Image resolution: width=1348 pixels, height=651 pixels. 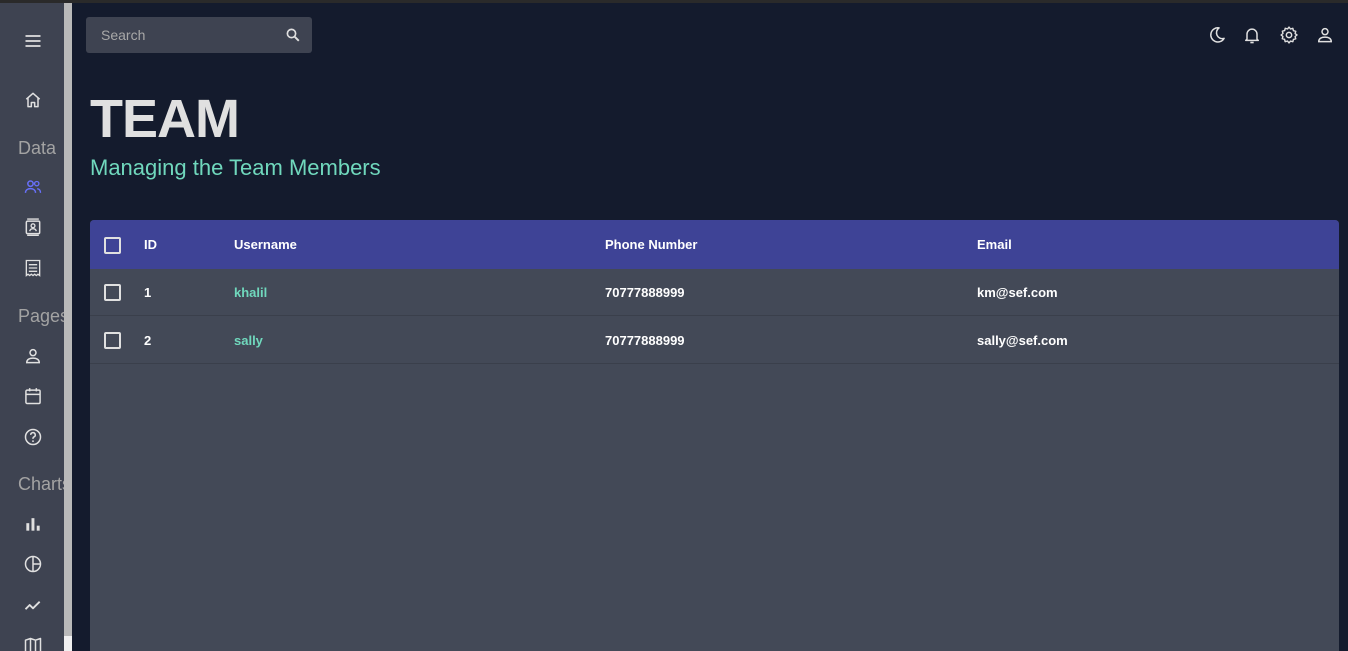 What do you see at coordinates (248, 340) in the screenshot?
I see `cell-username: sally` at bounding box center [248, 340].